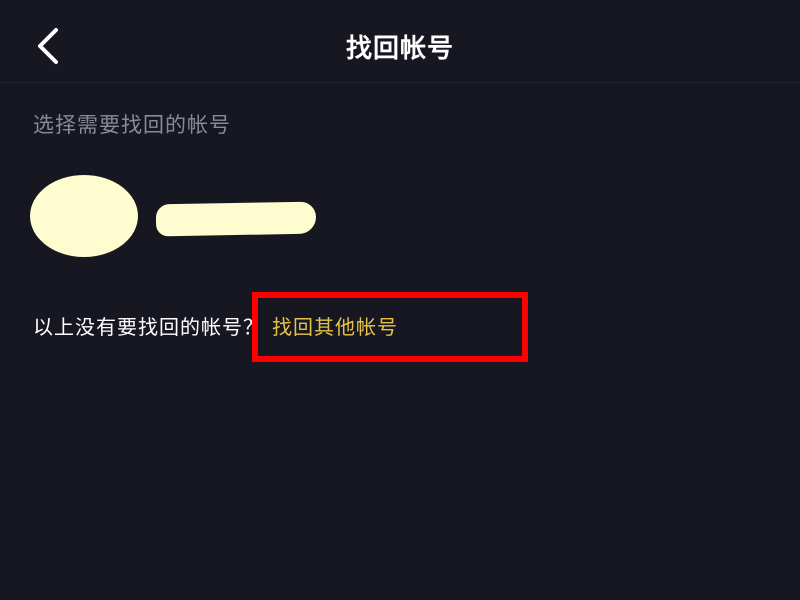  What do you see at coordinates (335, 327) in the screenshot?
I see `recover-other-account-link: 找回其他帐号` at bounding box center [335, 327].